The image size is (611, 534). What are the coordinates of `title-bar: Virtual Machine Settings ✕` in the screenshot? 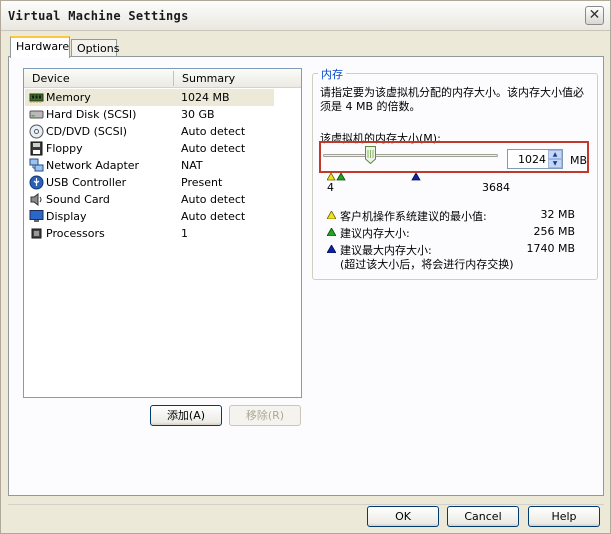 It's located at (305, 16).